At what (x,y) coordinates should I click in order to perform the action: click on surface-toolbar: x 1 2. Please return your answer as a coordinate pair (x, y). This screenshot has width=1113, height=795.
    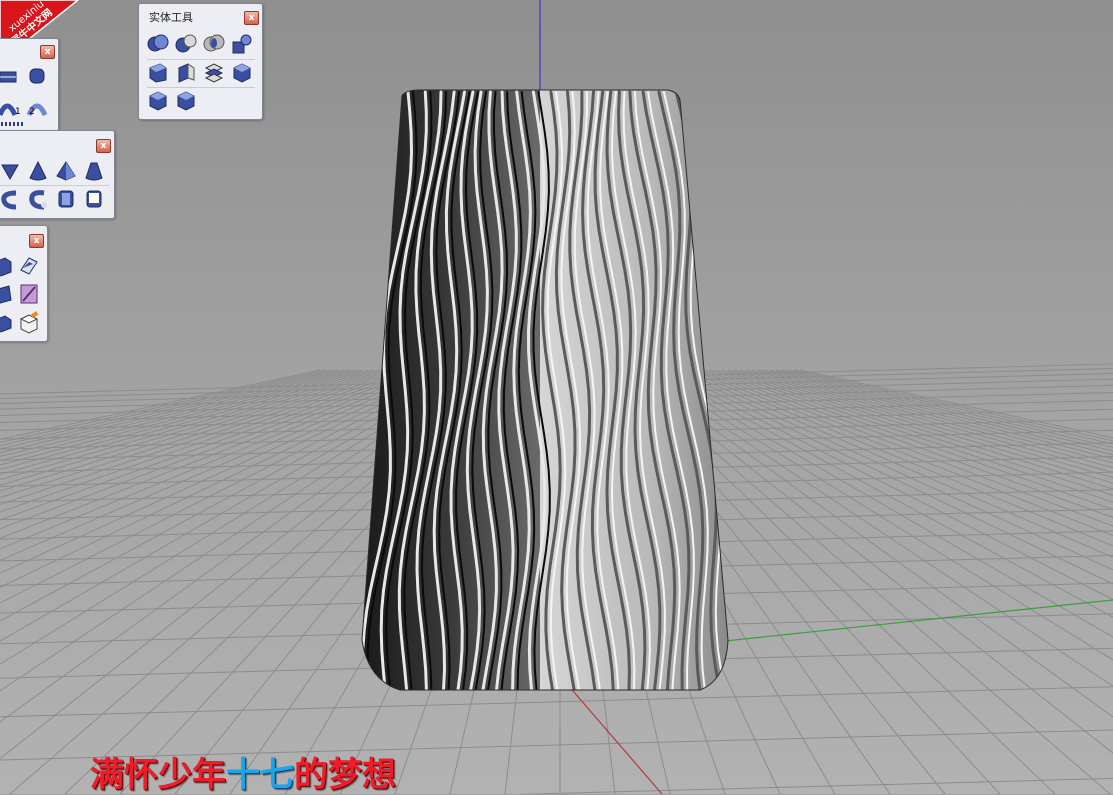
    Looking at the image, I should click on (29, 85).